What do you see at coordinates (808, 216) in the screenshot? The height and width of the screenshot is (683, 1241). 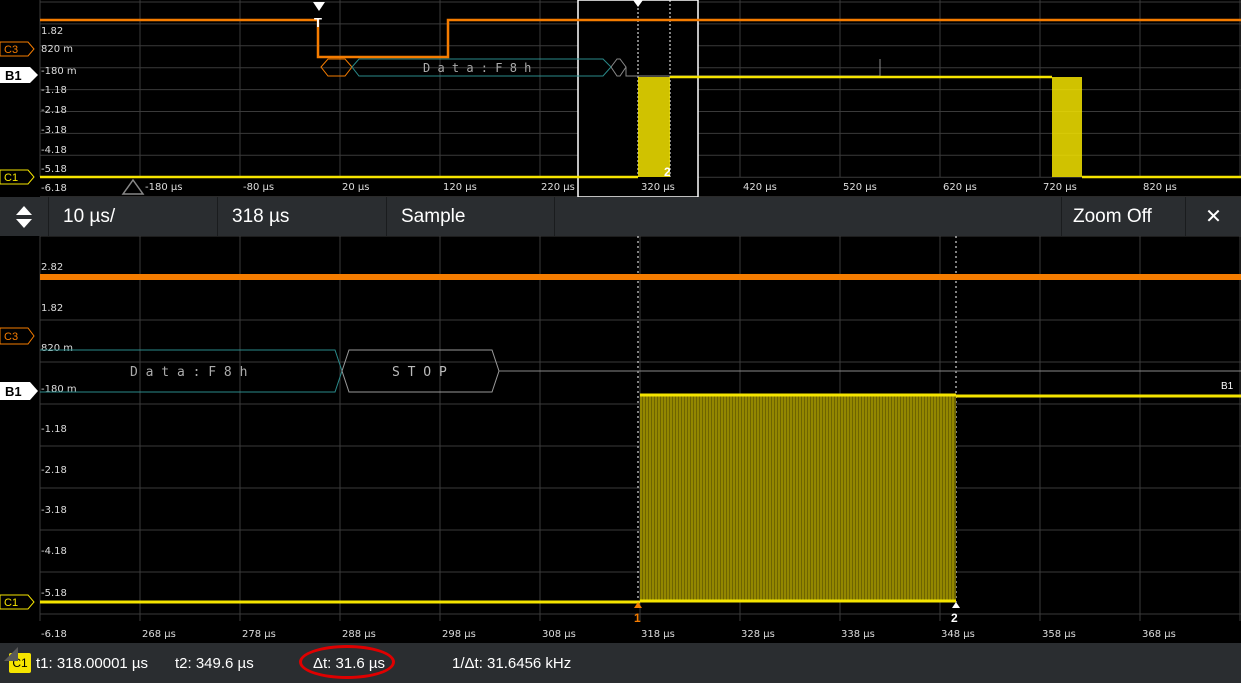 I see `toolbar-spacer` at bounding box center [808, 216].